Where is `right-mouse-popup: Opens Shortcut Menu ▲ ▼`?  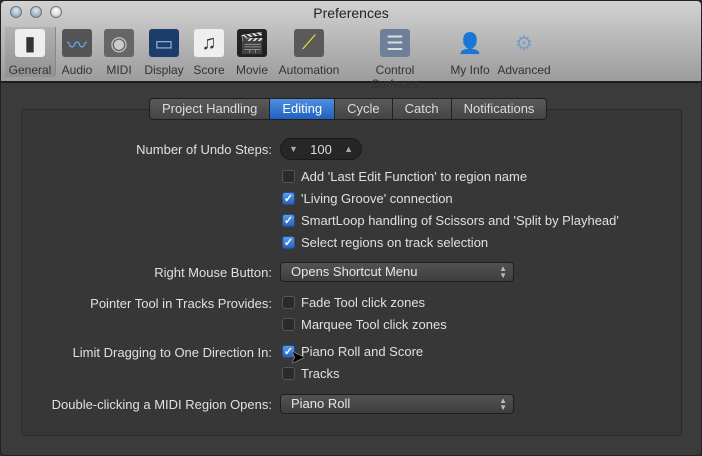
right-mouse-popup: Opens Shortcut Menu ▲ ▼ is located at coordinates (397, 272).